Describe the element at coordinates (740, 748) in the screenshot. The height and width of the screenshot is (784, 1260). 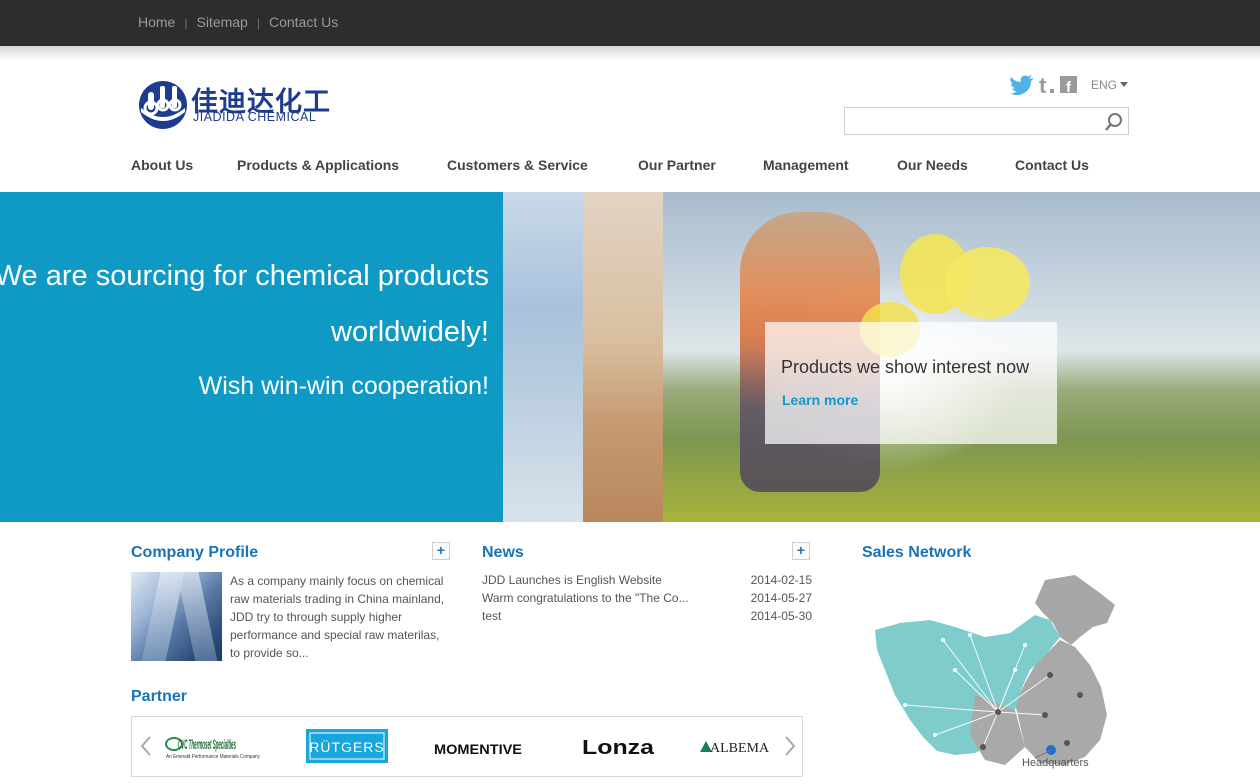
I see `albemarle-logo-text: ALBEMA` at that location.